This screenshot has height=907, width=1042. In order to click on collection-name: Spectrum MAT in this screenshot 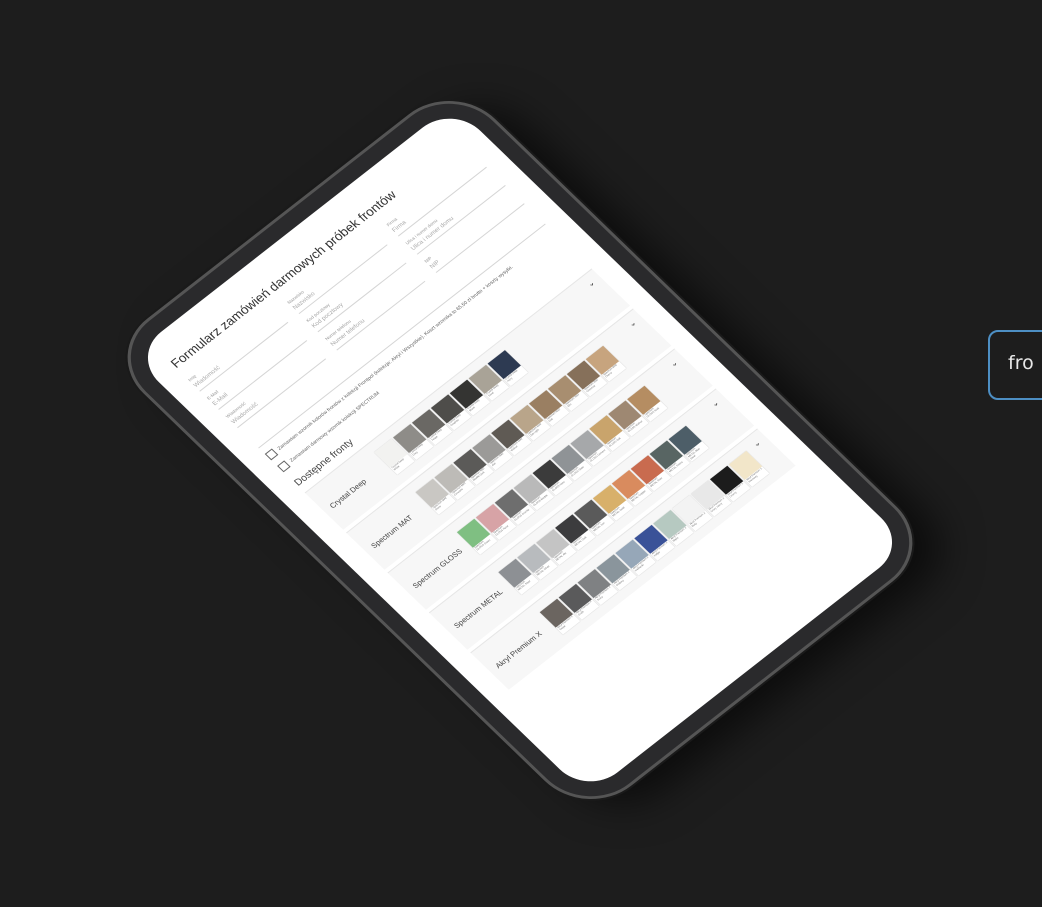, I will do `click(391, 531)`.